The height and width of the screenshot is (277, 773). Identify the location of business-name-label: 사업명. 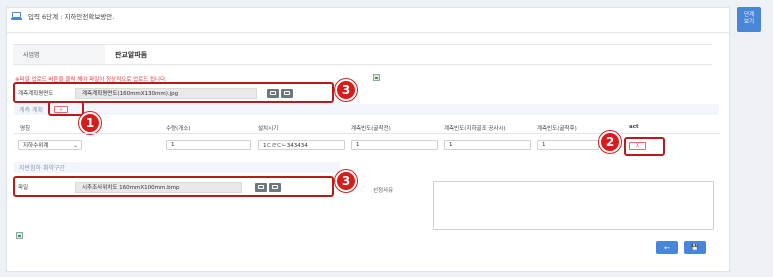
(59, 54).